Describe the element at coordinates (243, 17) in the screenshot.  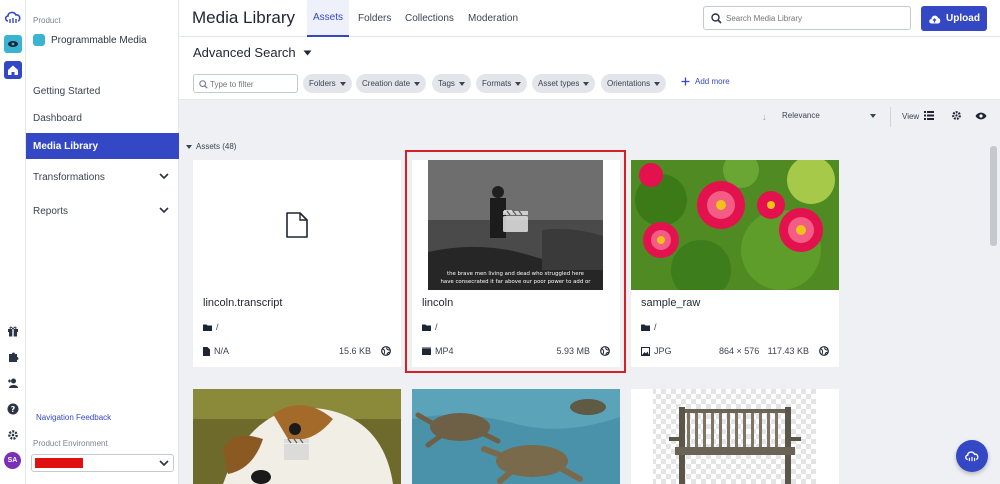
I see `page-title: Media Library` at that location.